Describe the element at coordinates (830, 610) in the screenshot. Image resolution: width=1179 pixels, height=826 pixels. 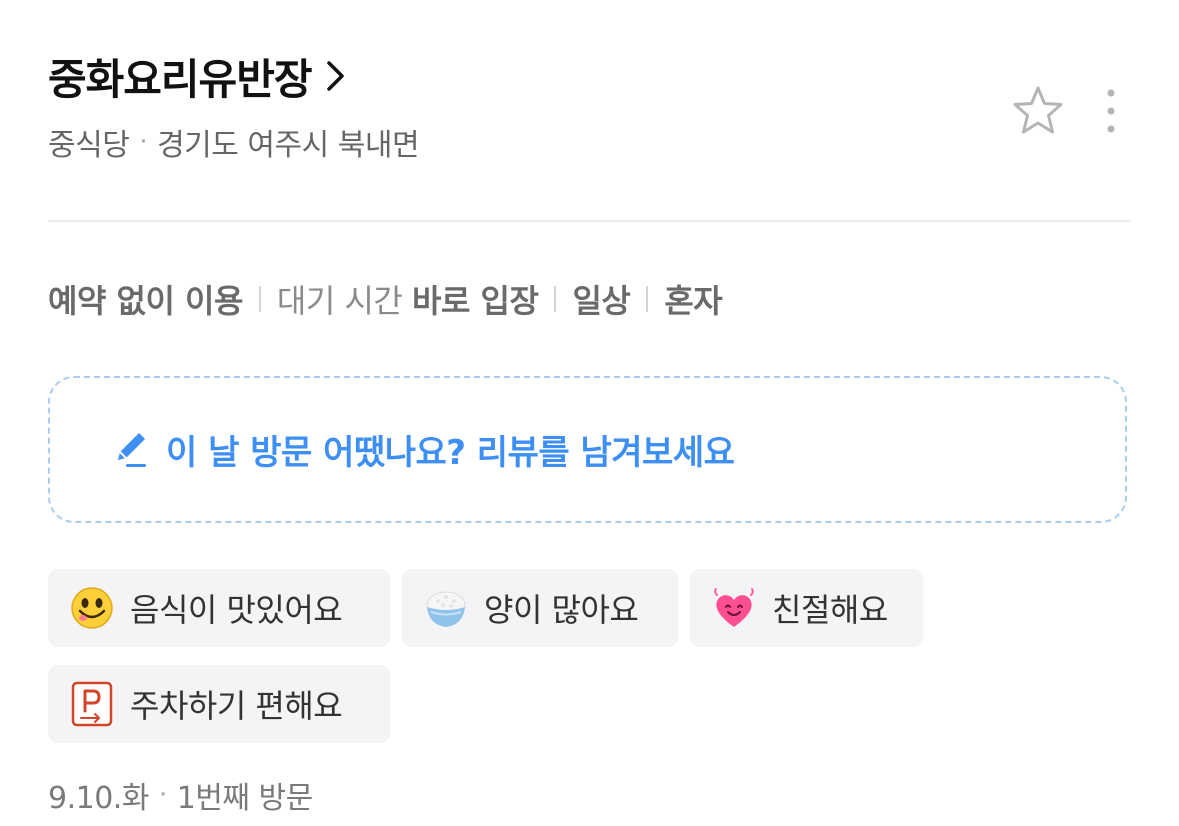
I see `keyword-chip-label: 친절해요` at that location.